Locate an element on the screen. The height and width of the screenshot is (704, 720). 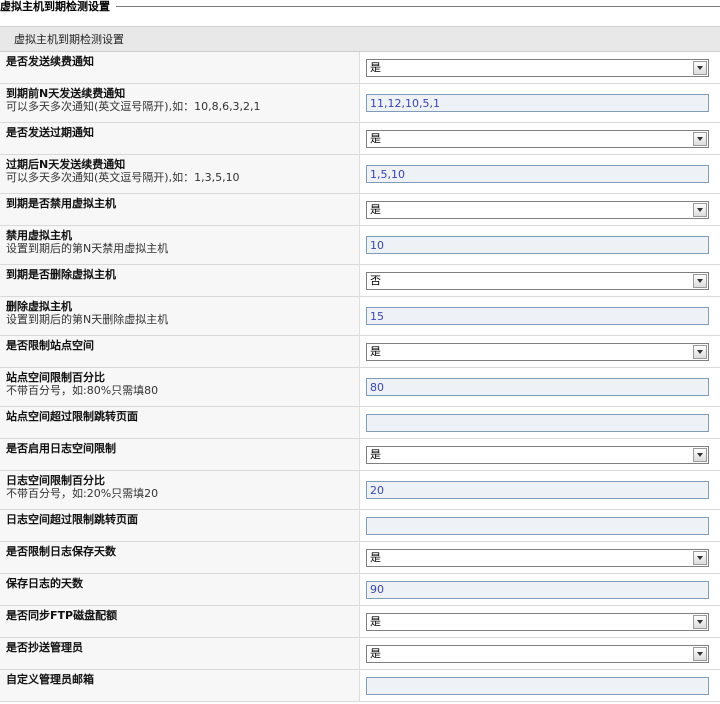
setting-label: 是否同步FTP磁盘配额 is located at coordinates (62, 615).